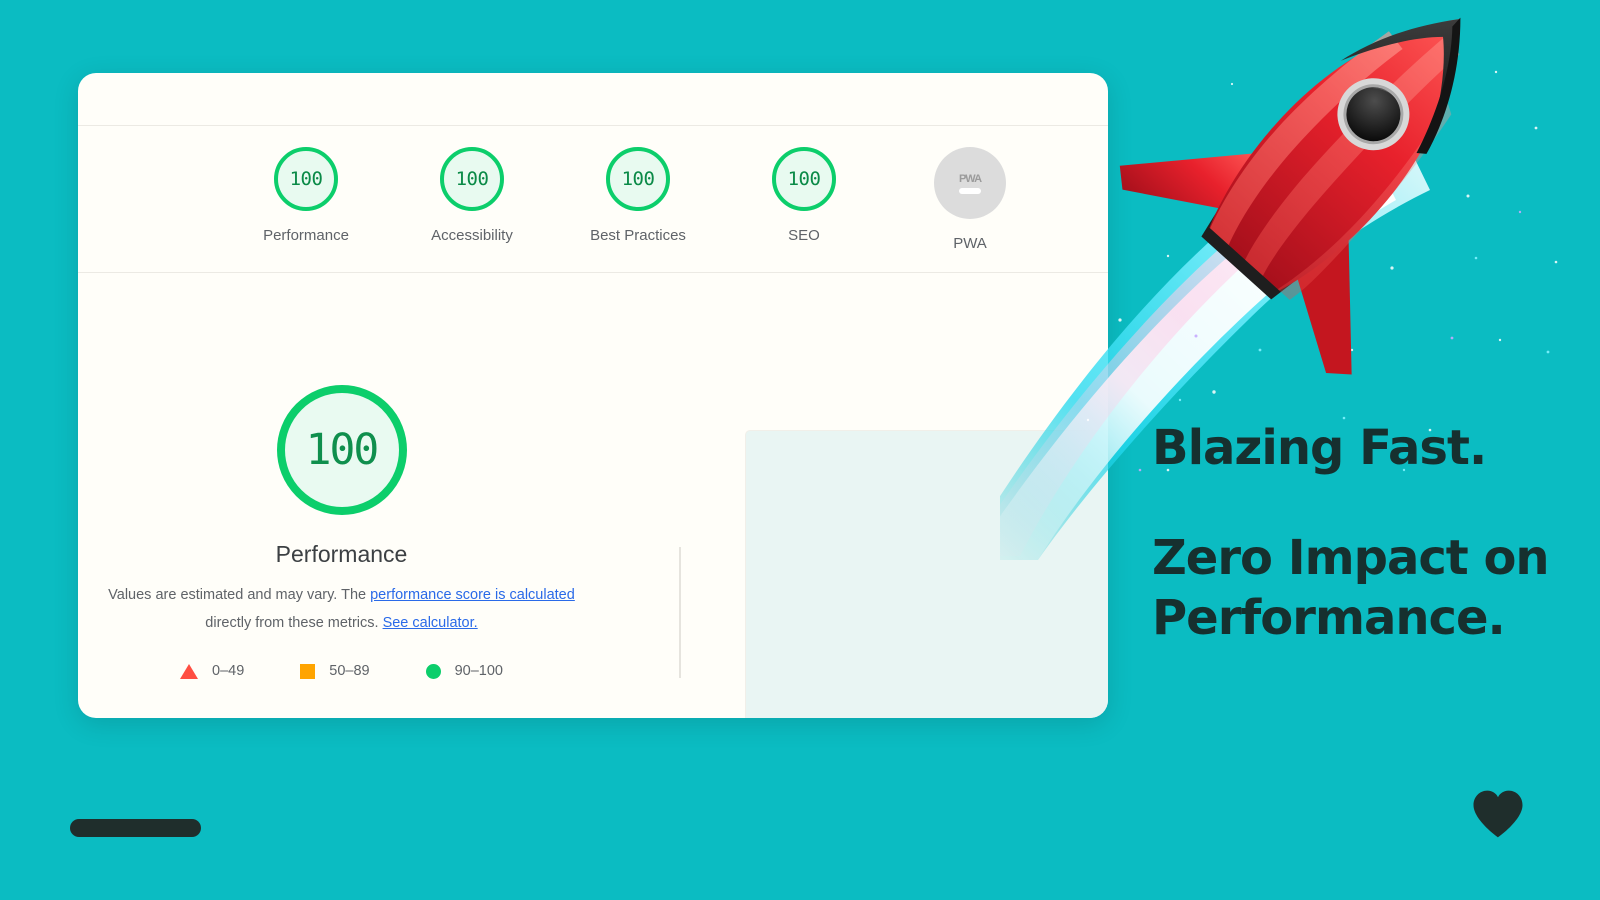 This screenshot has height=900, width=1600. Describe the element at coordinates (228, 671) in the screenshot. I see `legend-label-poor: 0–49` at that location.